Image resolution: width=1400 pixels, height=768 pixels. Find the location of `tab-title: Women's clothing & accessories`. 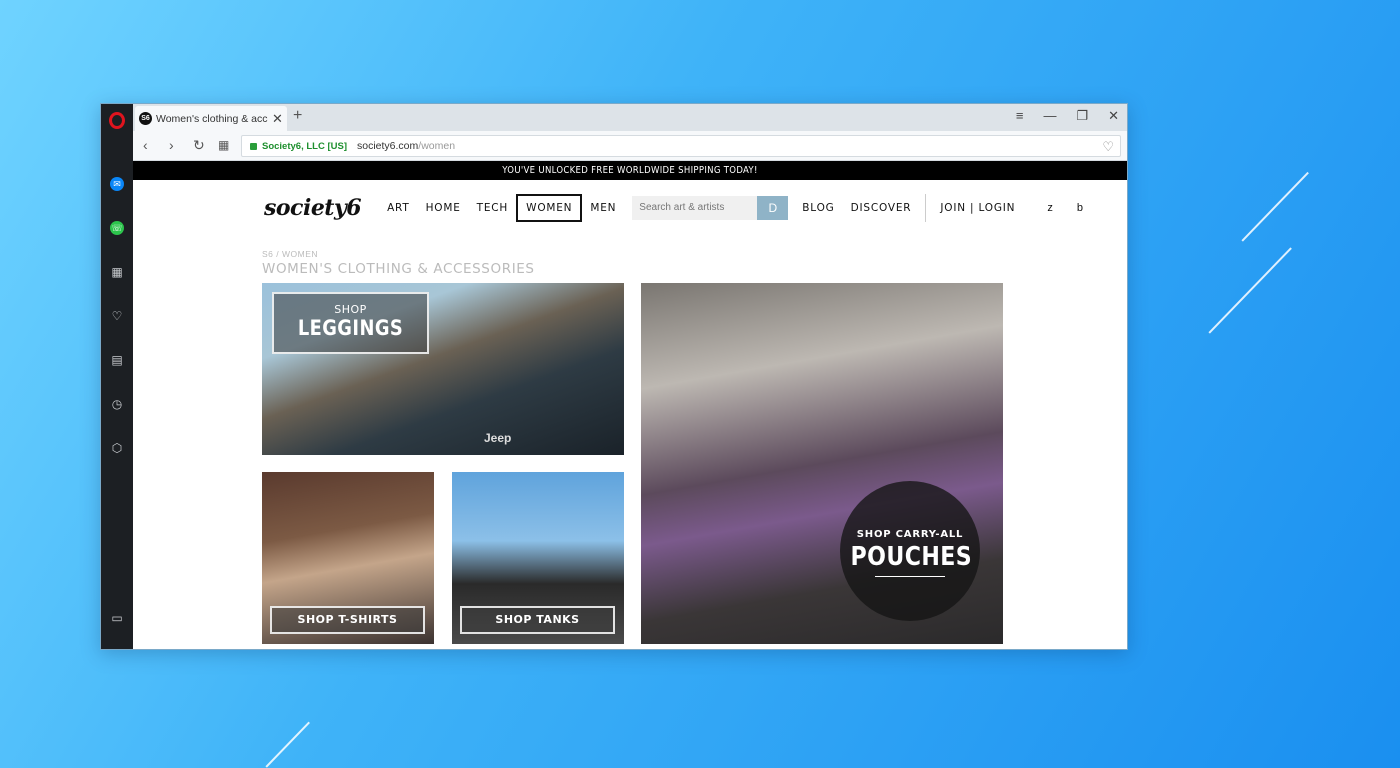

tab-title: Women's clothing & accessories is located at coordinates (212, 118).